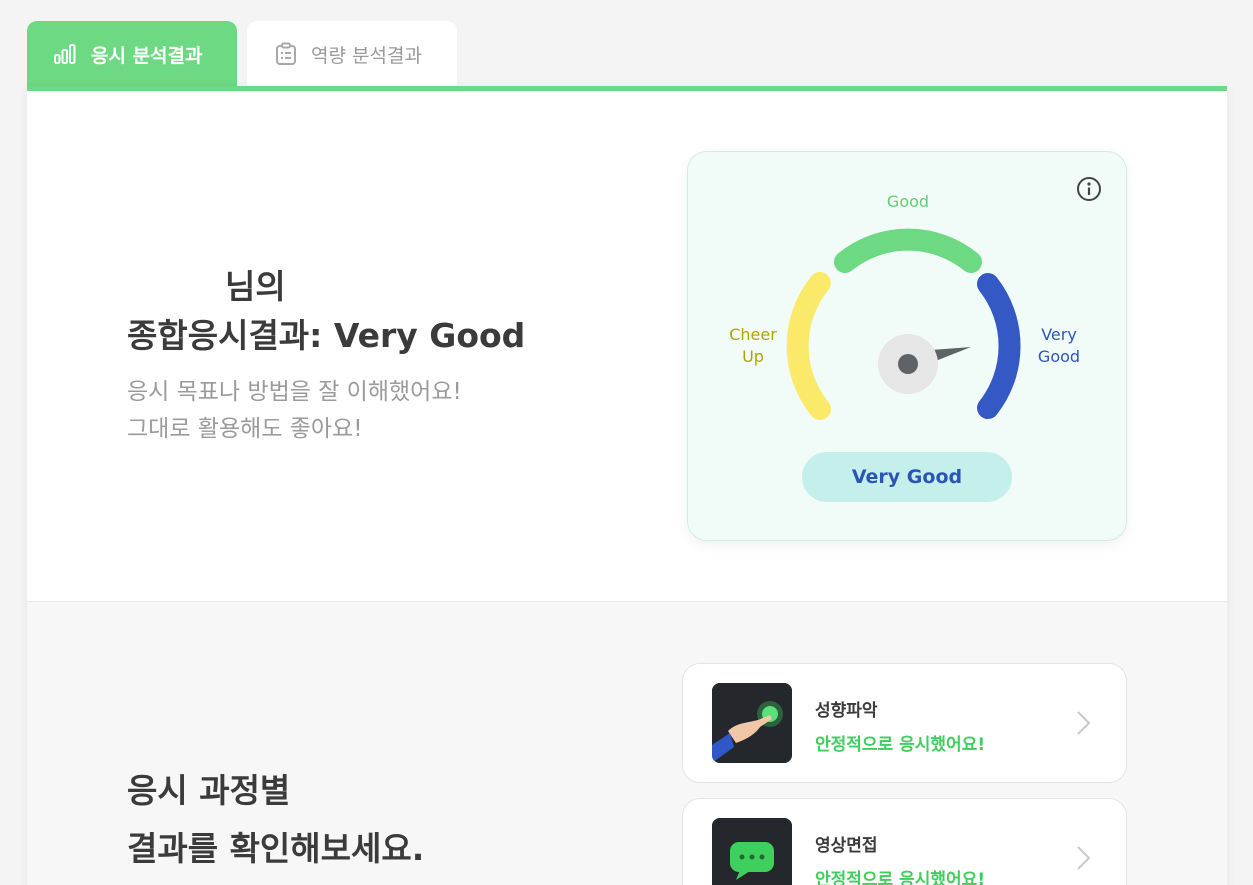  What do you see at coordinates (255, 286) in the screenshot?
I see `candidate-name-line: 님의` at bounding box center [255, 286].